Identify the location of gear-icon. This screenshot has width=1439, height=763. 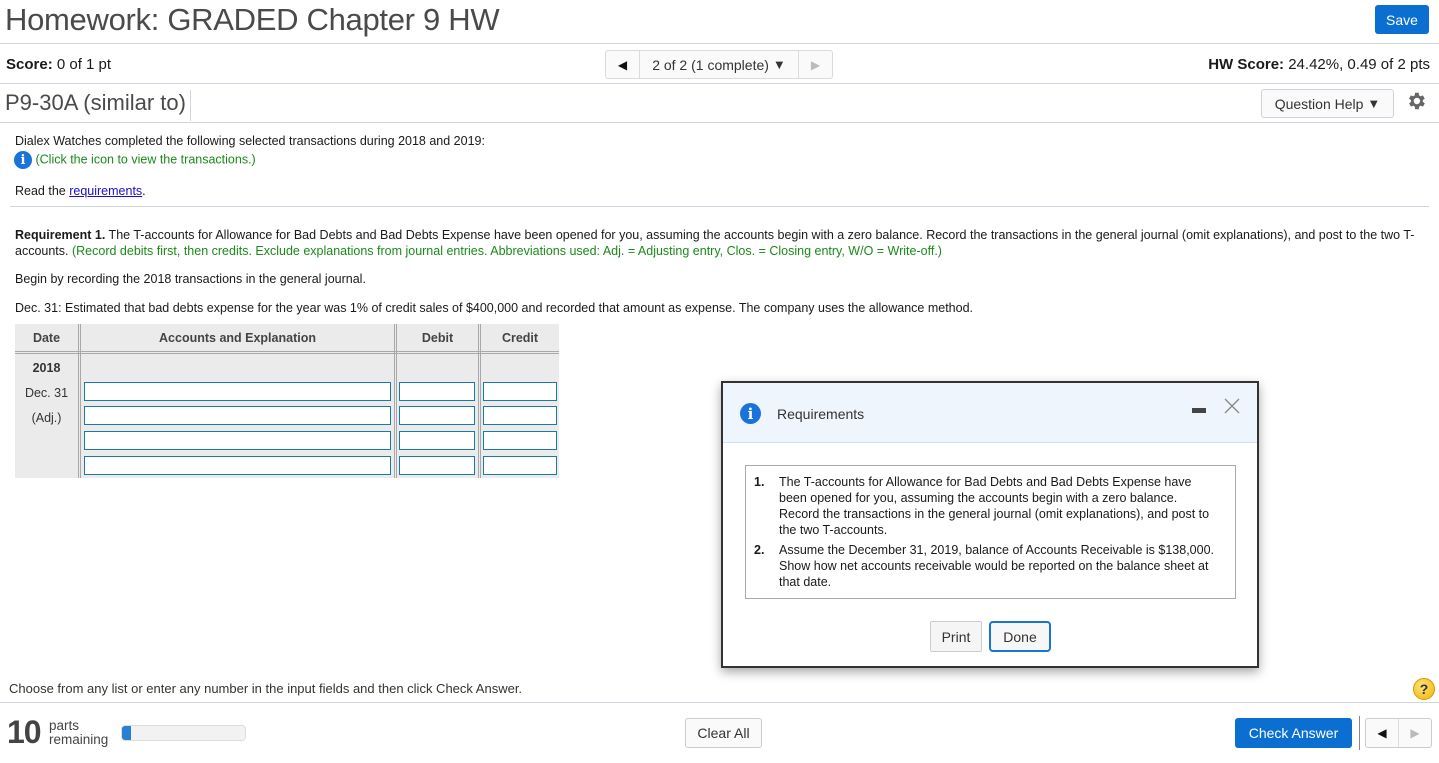
(1416, 101).